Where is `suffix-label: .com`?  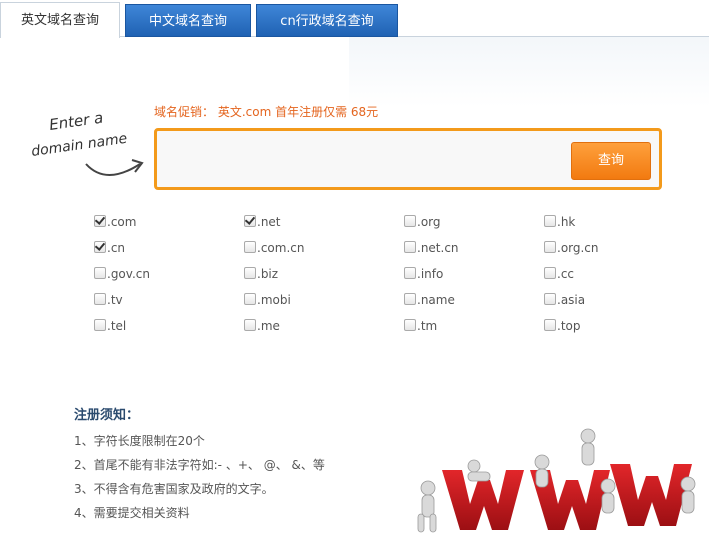 suffix-label: .com is located at coordinates (122, 222).